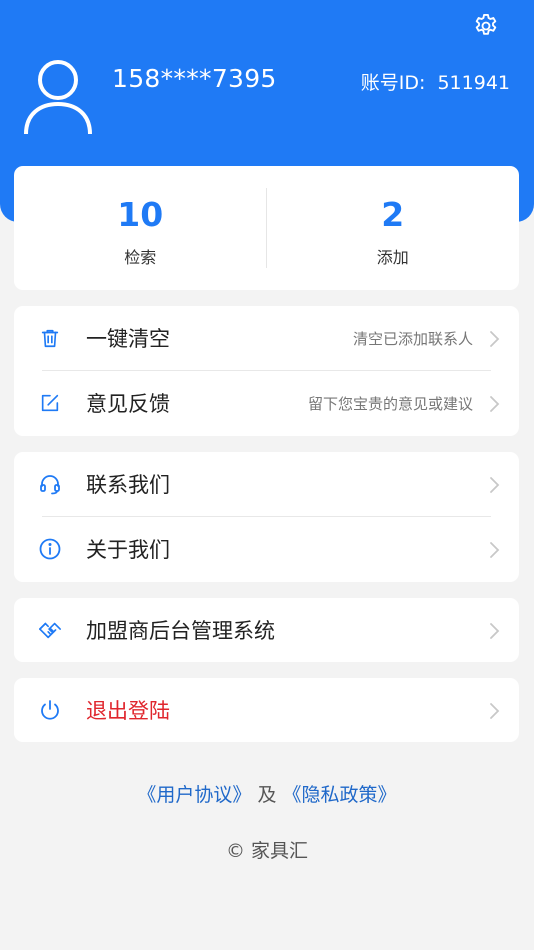  Describe the element at coordinates (194, 795) in the screenshot. I see `user-agreement-link: 《用户协议》` at that location.